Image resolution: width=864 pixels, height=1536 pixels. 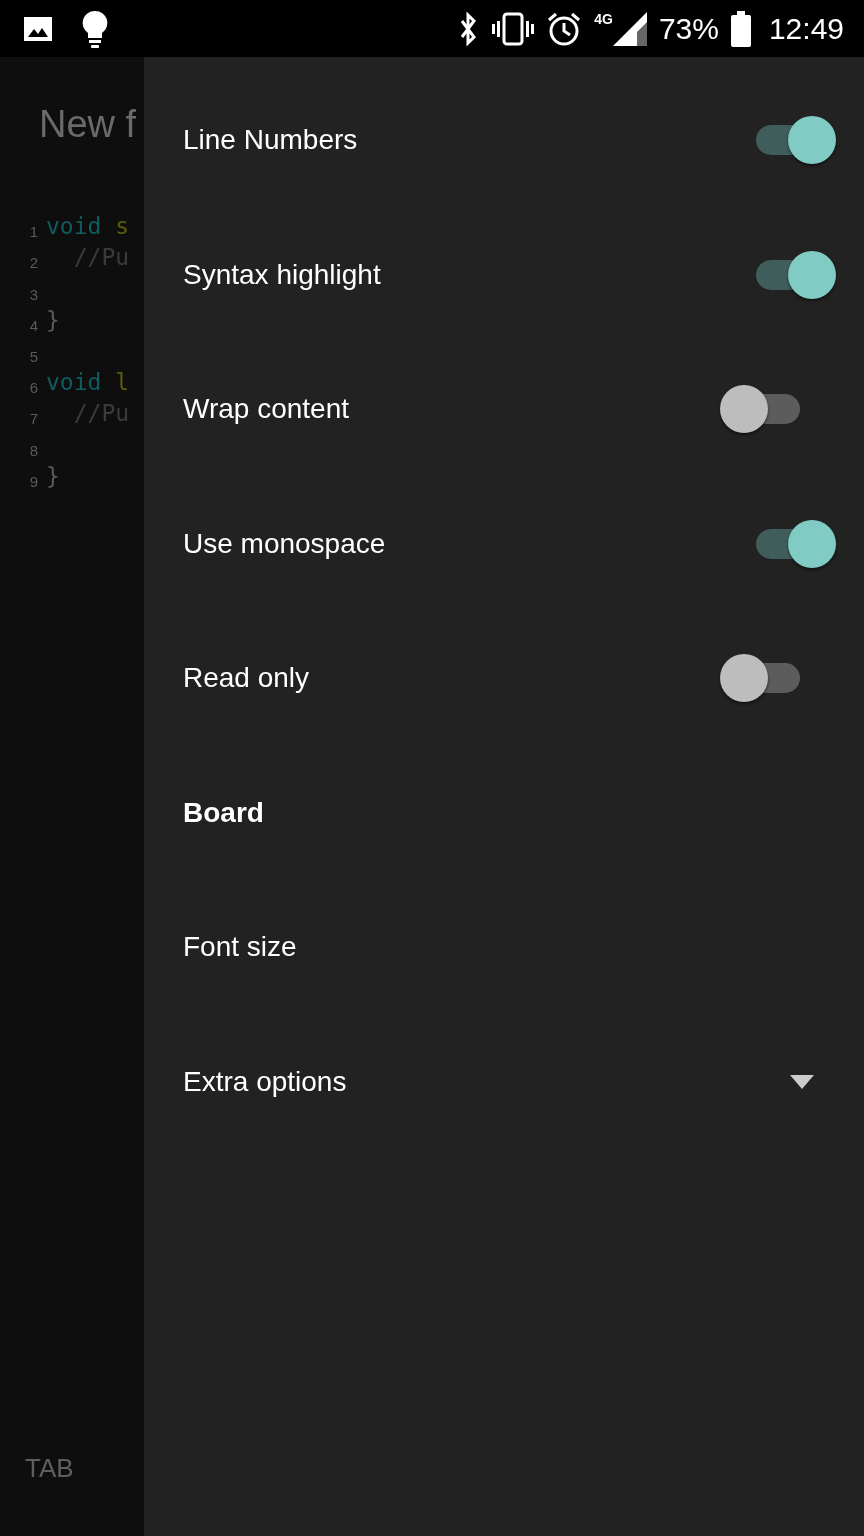 What do you see at coordinates (33, 232) in the screenshot?
I see `line-number: 1` at bounding box center [33, 232].